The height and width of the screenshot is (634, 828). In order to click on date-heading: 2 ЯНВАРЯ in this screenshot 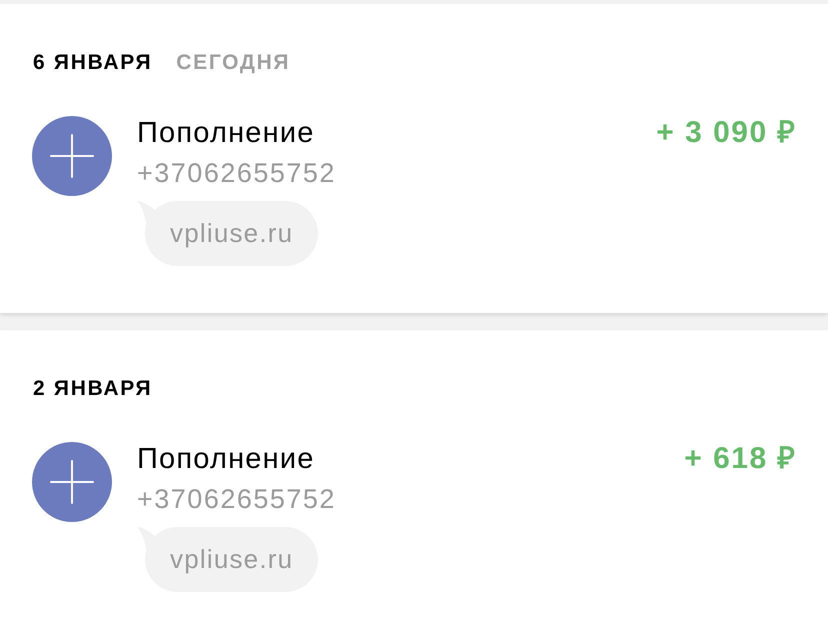, I will do `click(92, 389)`.